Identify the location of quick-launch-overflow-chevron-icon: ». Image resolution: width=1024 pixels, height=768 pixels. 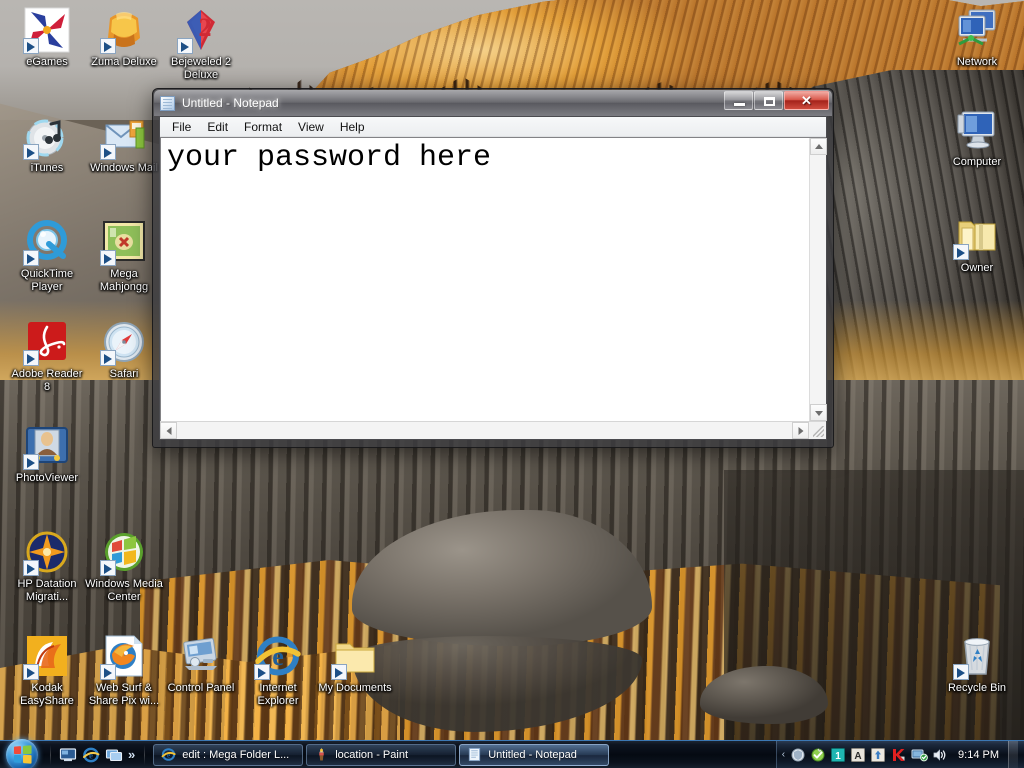
(131, 754).